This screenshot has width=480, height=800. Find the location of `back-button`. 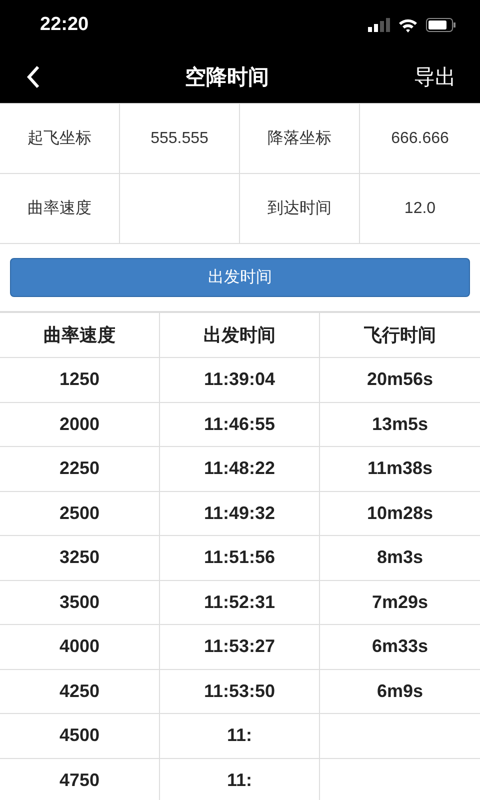

back-button is located at coordinates (33, 76).